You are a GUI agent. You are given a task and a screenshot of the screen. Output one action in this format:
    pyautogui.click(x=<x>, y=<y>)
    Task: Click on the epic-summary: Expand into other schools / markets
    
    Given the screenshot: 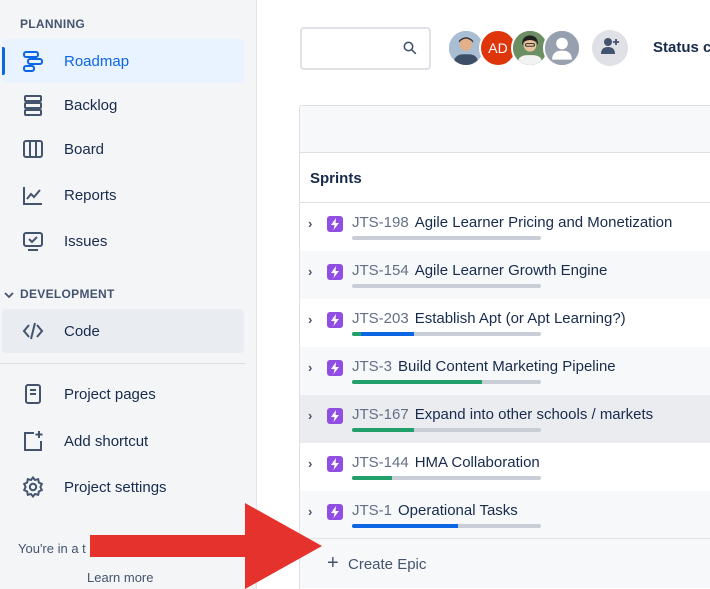 What is the action you would take?
    pyautogui.click(x=534, y=414)
    